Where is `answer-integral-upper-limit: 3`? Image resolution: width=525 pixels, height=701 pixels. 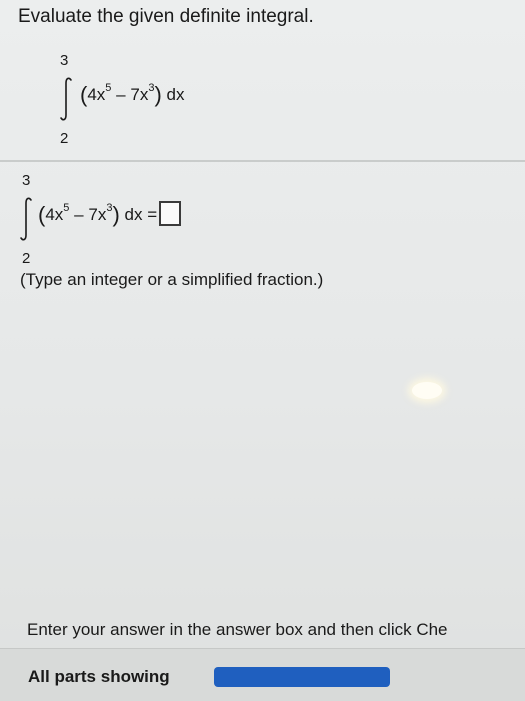
answer-integral-upper-limit: 3 is located at coordinates (26, 180).